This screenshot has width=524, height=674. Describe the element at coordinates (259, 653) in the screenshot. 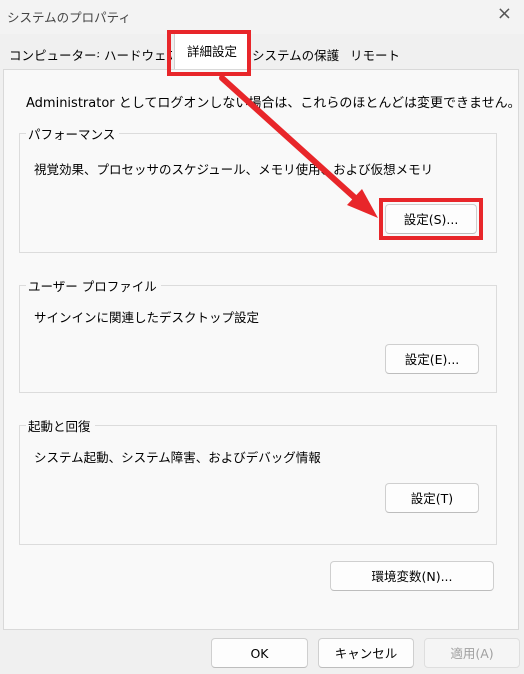

I see `ok-button: OK` at that location.